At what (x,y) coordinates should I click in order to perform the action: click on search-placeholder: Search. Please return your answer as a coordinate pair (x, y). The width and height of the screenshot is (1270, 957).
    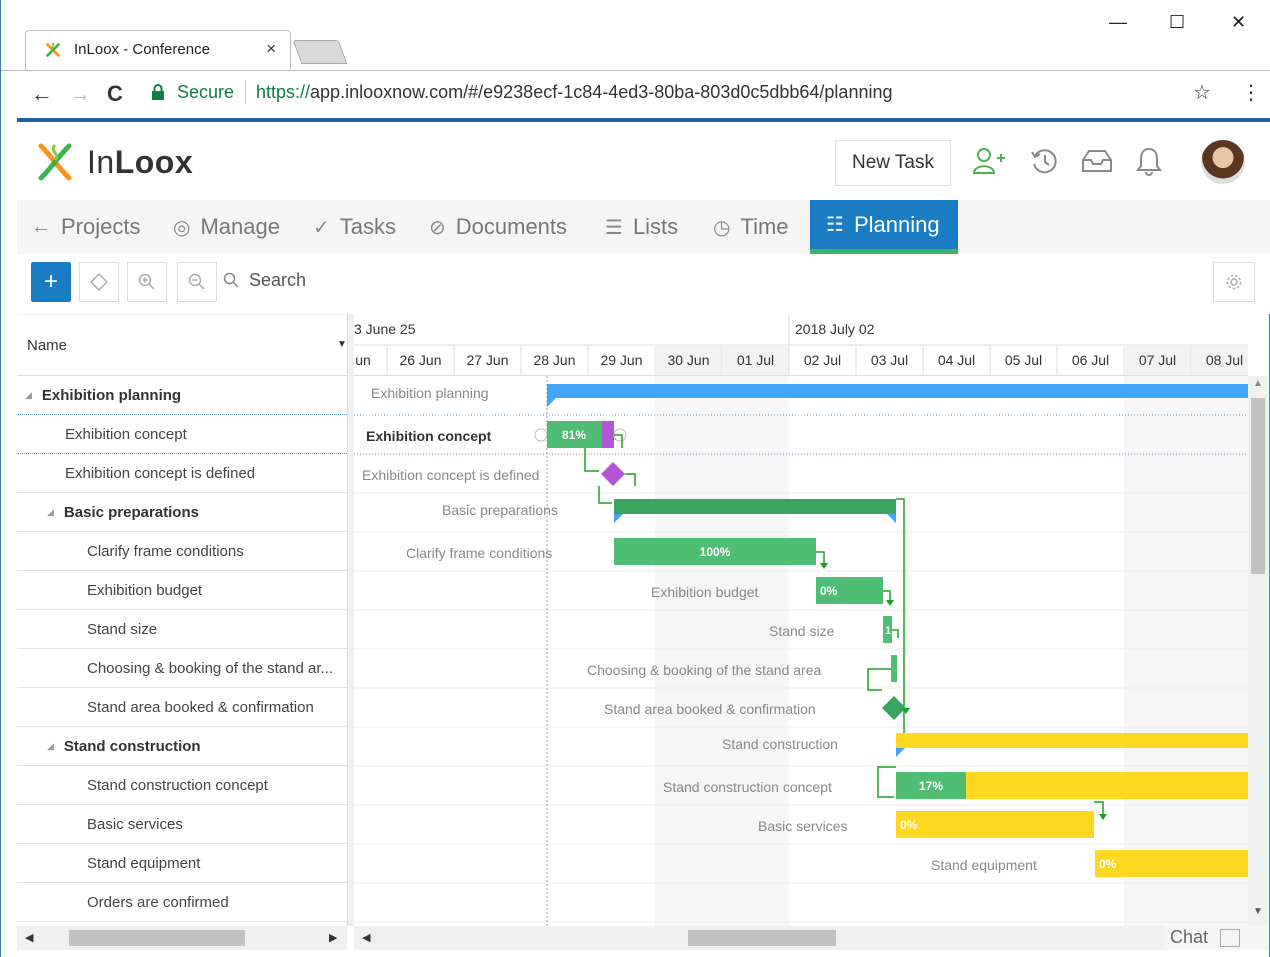
    Looking at the image, I should click on (278, 280).